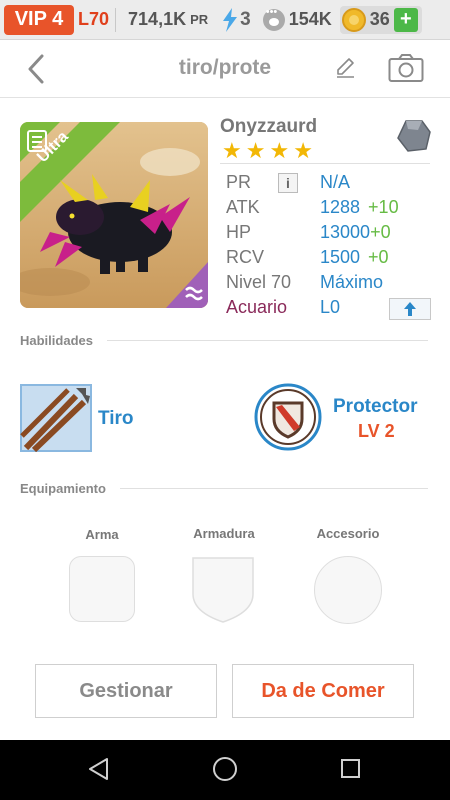  What do you see at coordinates (375, 407) in the screenshot?
I see `ability-name: Protector` at bounding box center [375, 407].